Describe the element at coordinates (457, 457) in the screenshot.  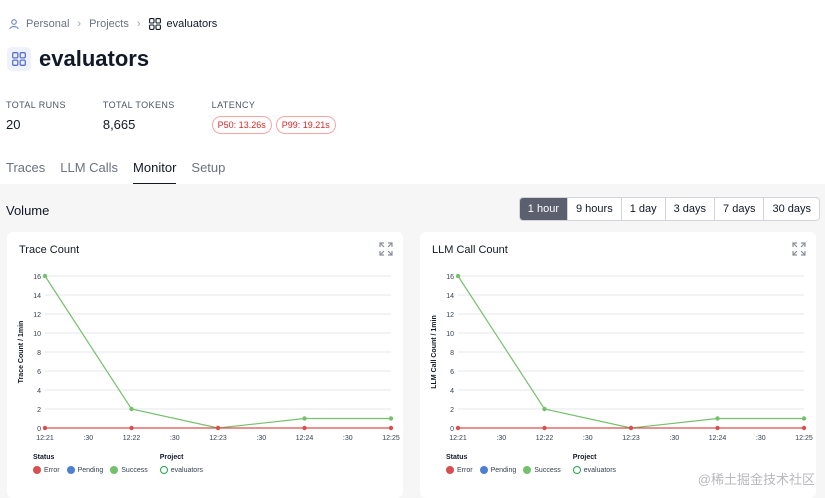
I see `legend-status-heading: Status` at that location.